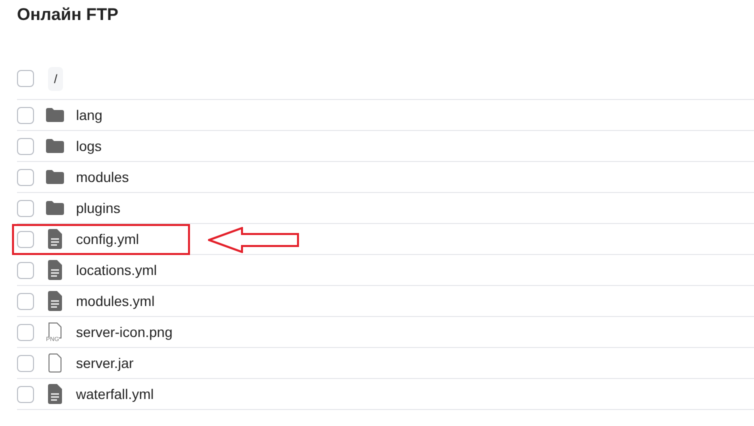  I want to click on file-row: server.jar, so click(385, 363).